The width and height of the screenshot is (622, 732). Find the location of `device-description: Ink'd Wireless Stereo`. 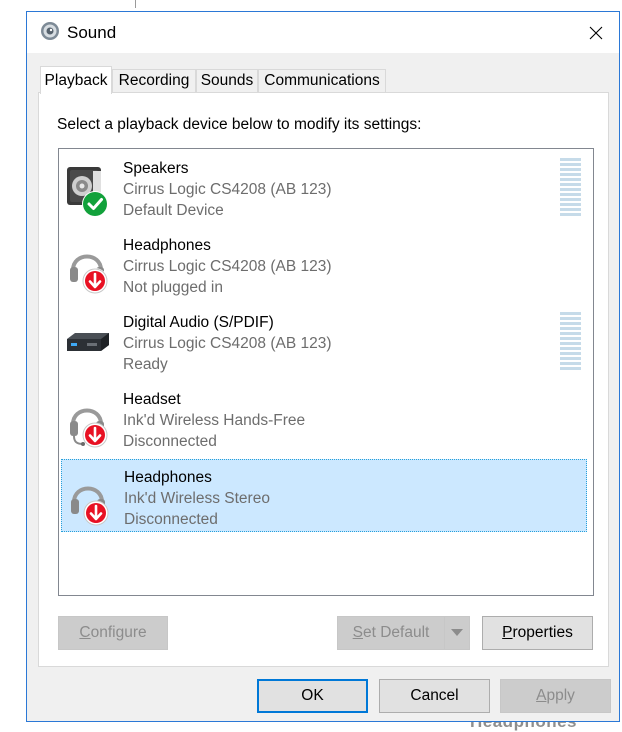

device-description: Ink'd Wireless Stereo is located at coordinates (197, 498).